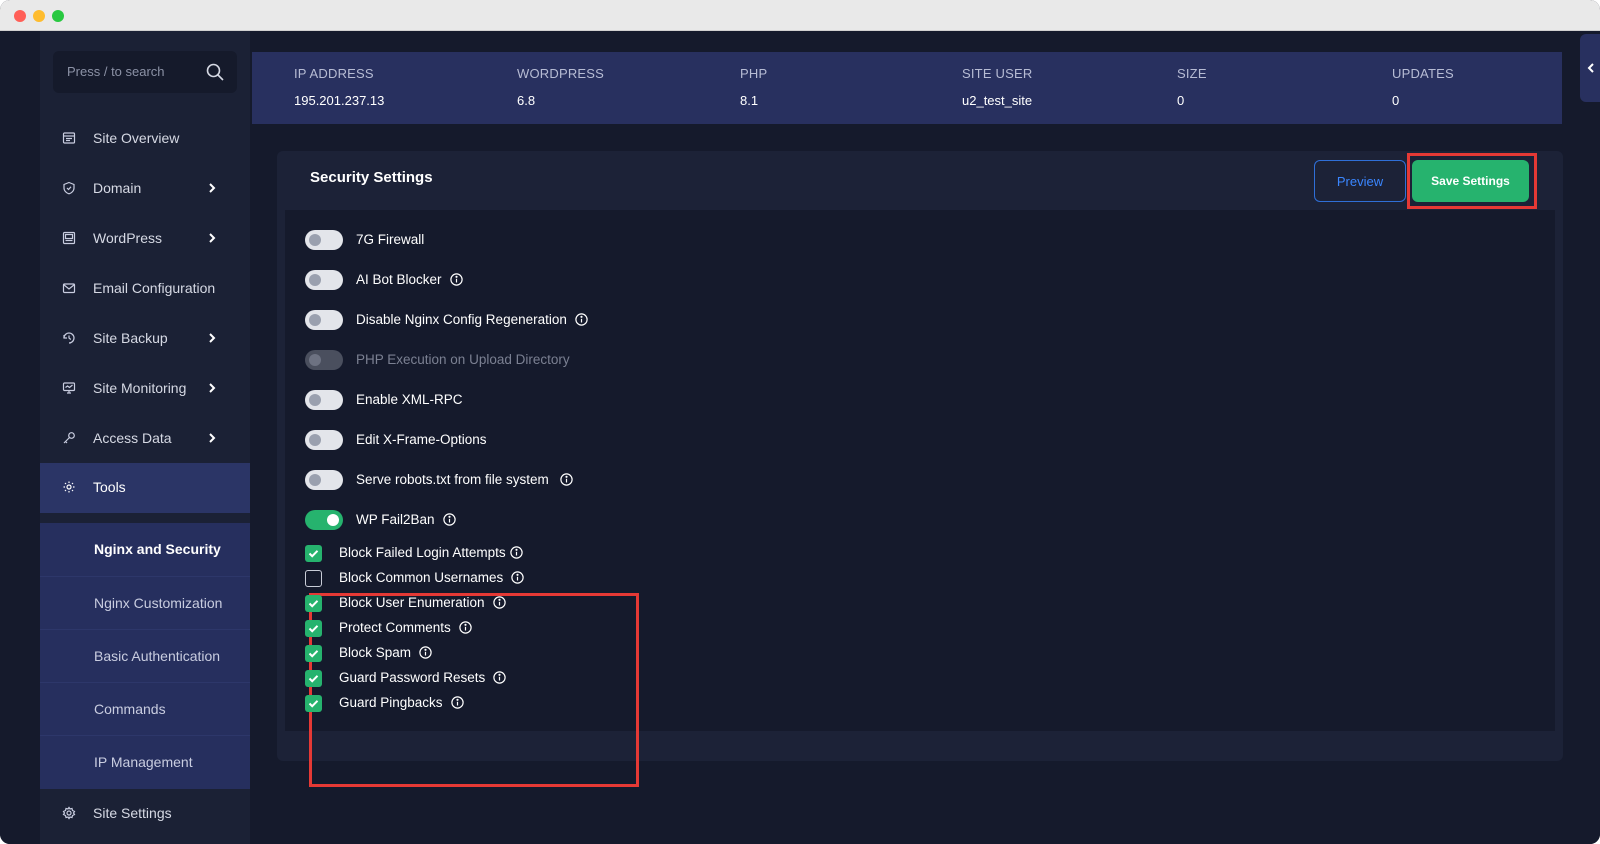  I want to click on option-label-text: Block User Enumeration, so click(412, 602).